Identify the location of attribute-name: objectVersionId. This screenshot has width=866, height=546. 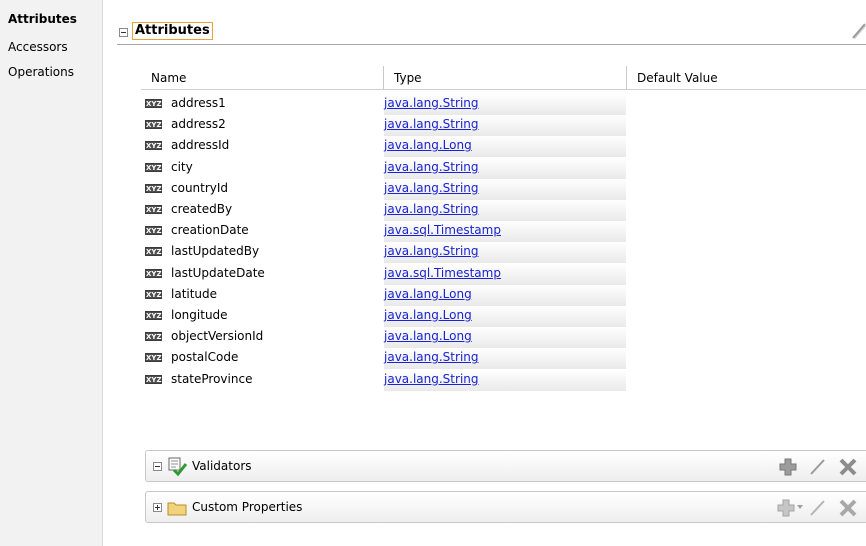
(217, 336).